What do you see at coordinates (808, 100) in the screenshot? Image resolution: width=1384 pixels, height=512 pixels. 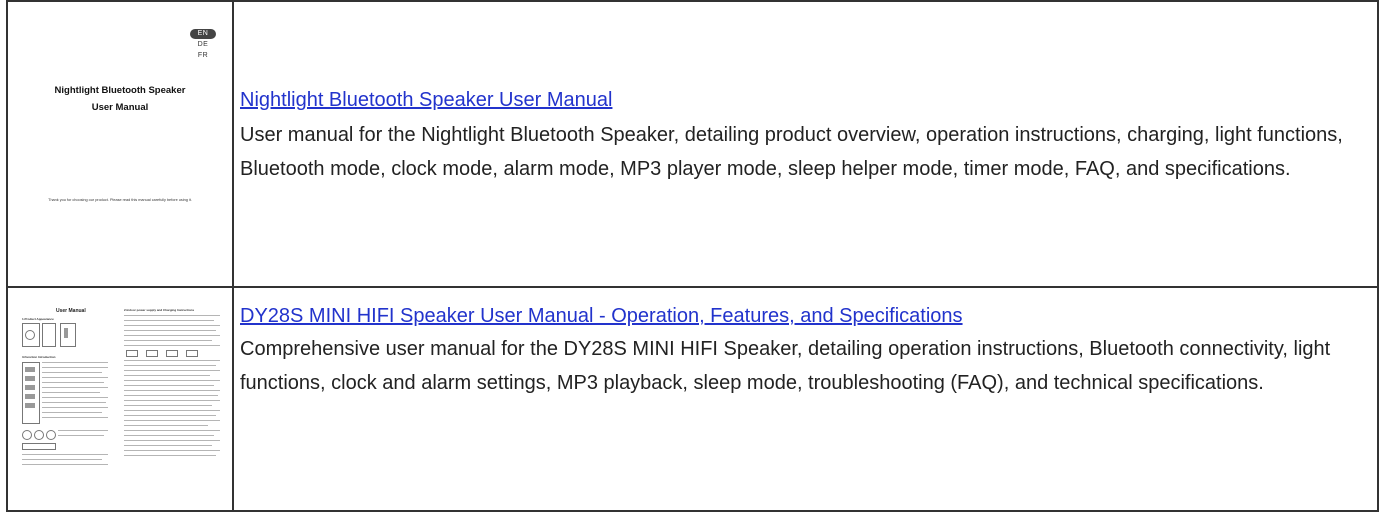 I see `result-title-link: Nightlight Bluetooth Speaker User Manual` at bounding box center [808, 100].